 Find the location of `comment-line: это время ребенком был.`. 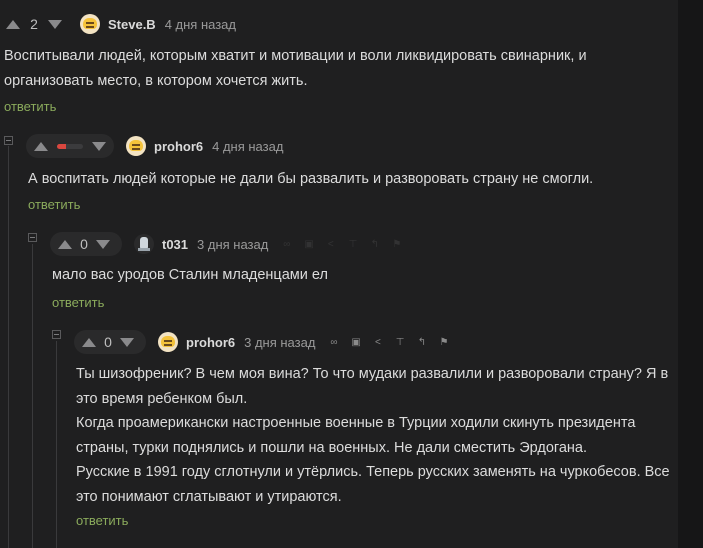

comment-line: это время ребенком был. is located at coordinates (162, 398).